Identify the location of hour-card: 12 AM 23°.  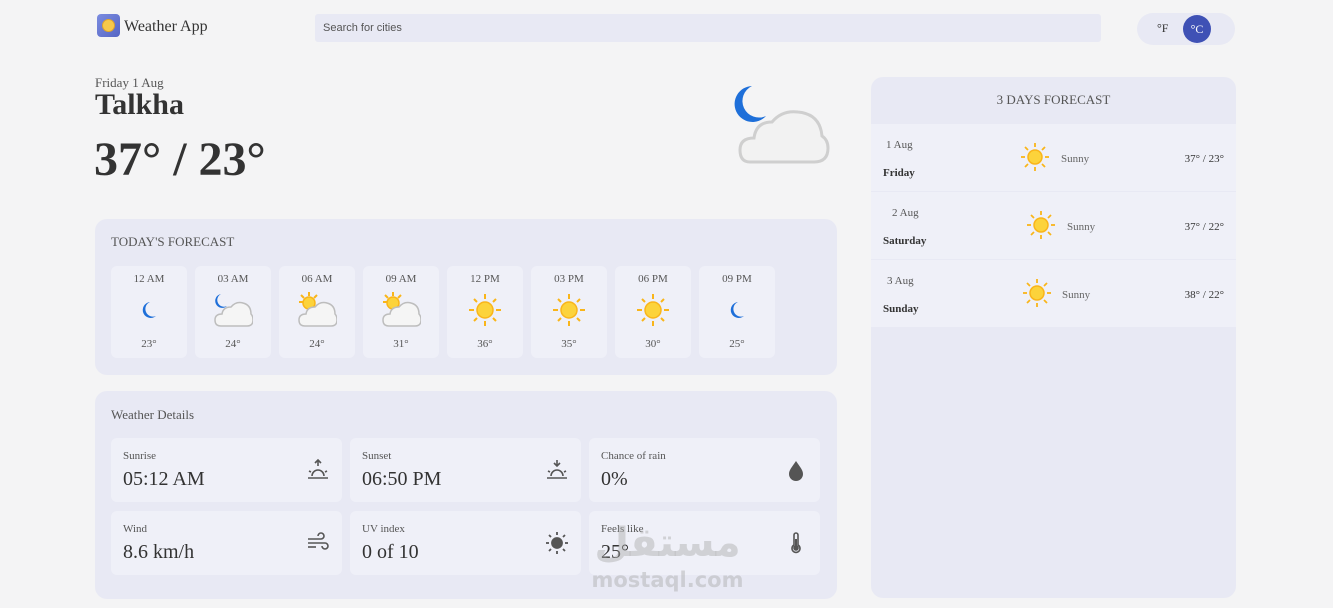
(149, 312).